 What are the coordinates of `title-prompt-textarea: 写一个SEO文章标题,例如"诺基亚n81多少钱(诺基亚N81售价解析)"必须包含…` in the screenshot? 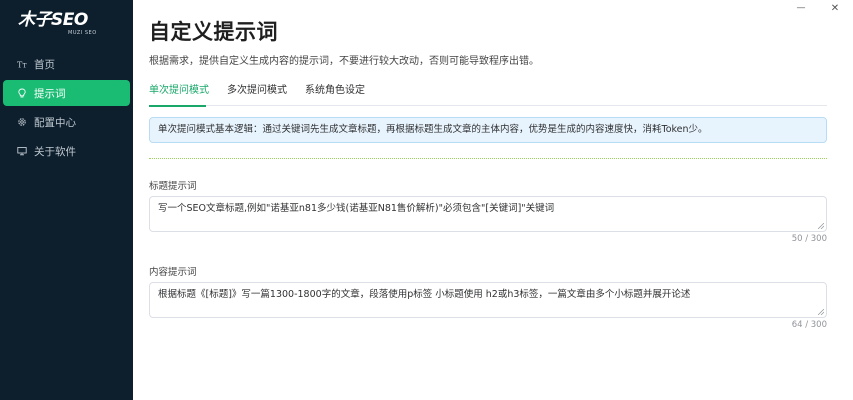 It's located at (488, 214).